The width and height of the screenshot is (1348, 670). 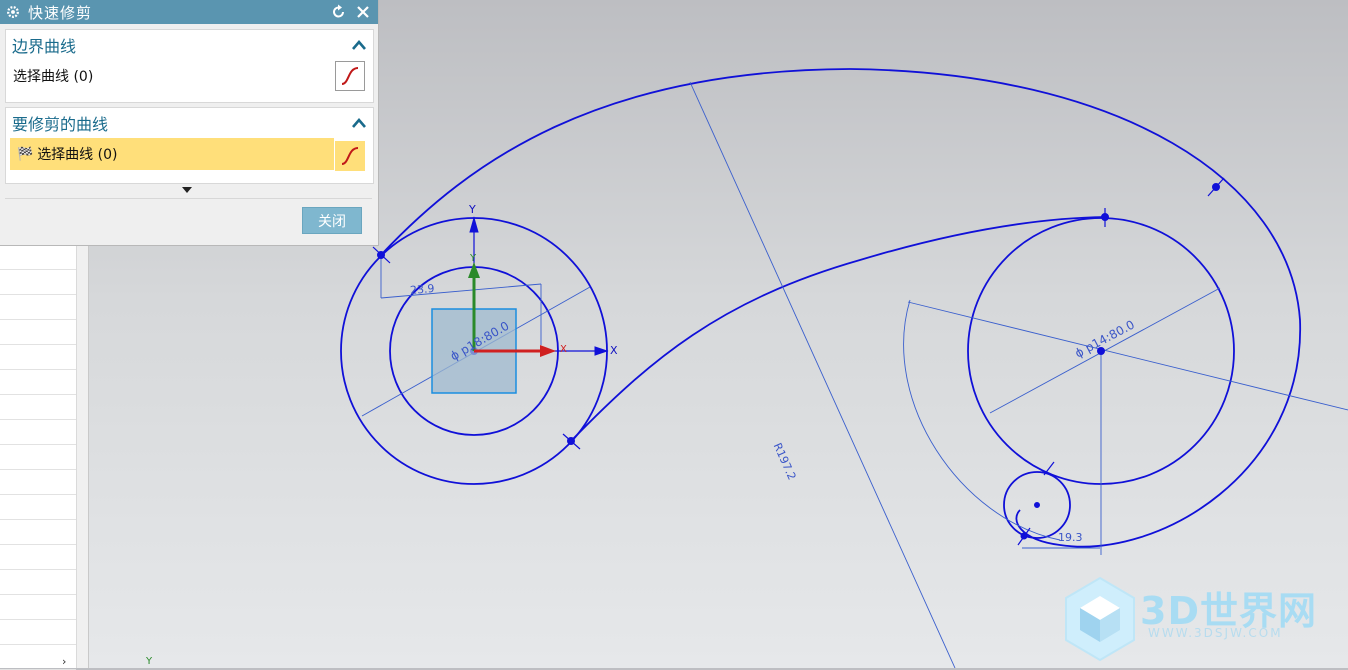 I want to click on trim-curves-header: 要修剪的曲线, so click(x=189, y=123).